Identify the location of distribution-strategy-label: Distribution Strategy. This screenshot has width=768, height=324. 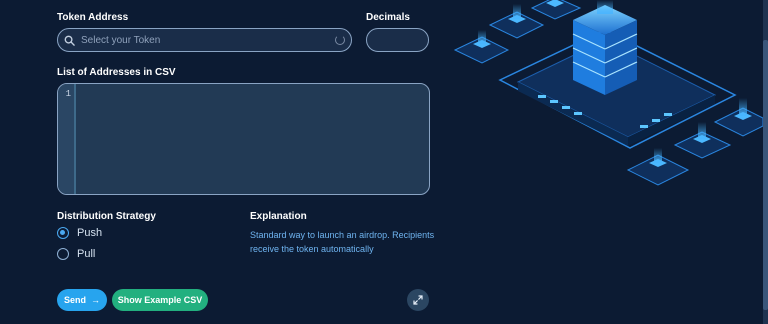
(106, 216).